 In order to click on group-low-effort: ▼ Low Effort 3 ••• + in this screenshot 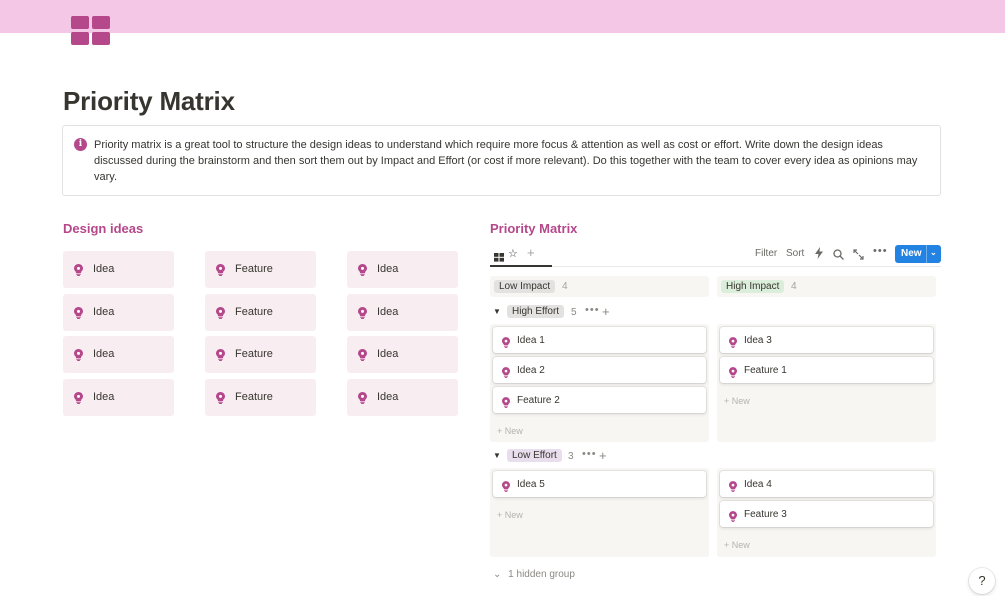, I will do `click(560, 457)`.